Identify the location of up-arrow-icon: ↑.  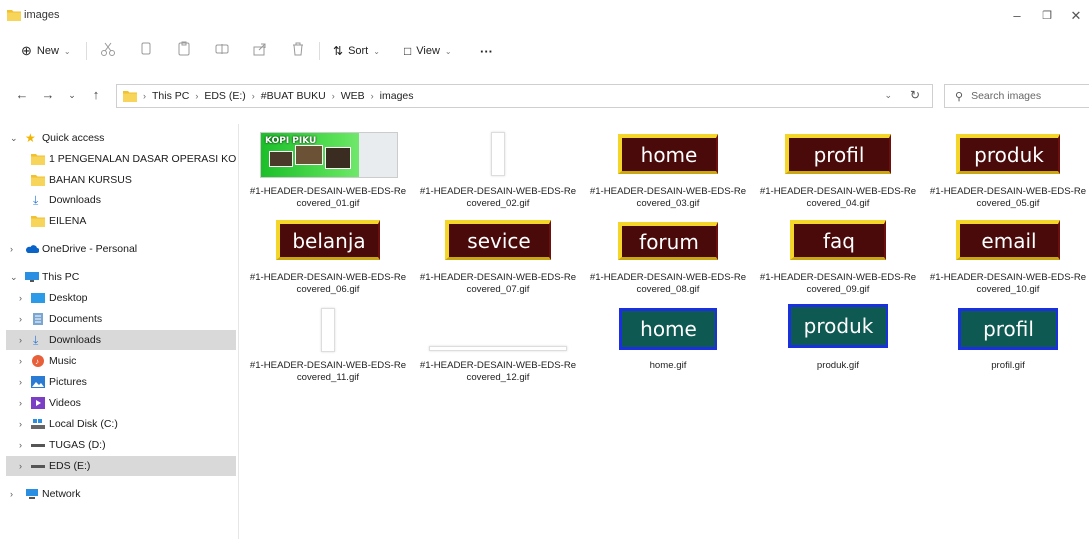
(96, 94).